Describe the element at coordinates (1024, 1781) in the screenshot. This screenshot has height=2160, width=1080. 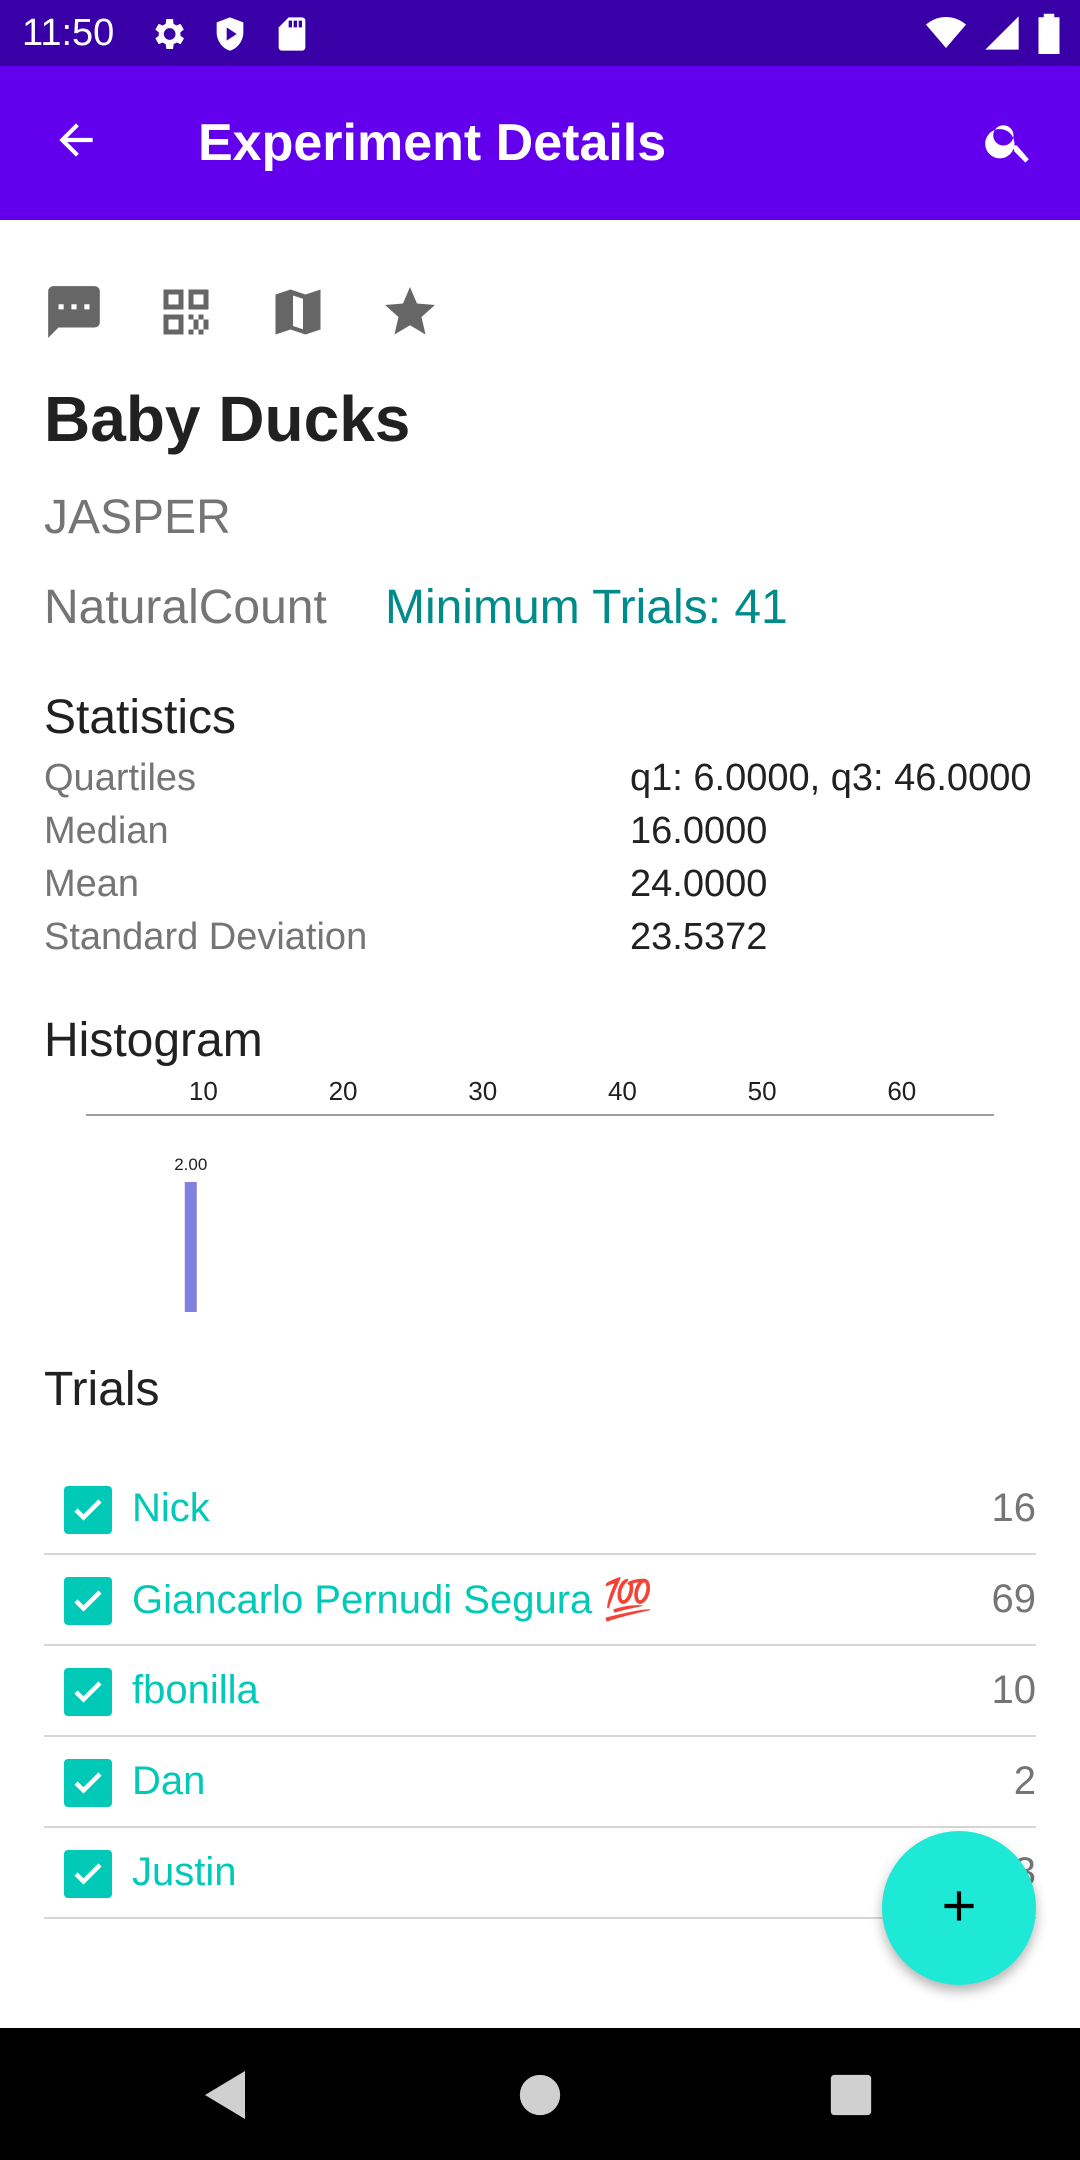
I see `trial-value: 2` at that location.